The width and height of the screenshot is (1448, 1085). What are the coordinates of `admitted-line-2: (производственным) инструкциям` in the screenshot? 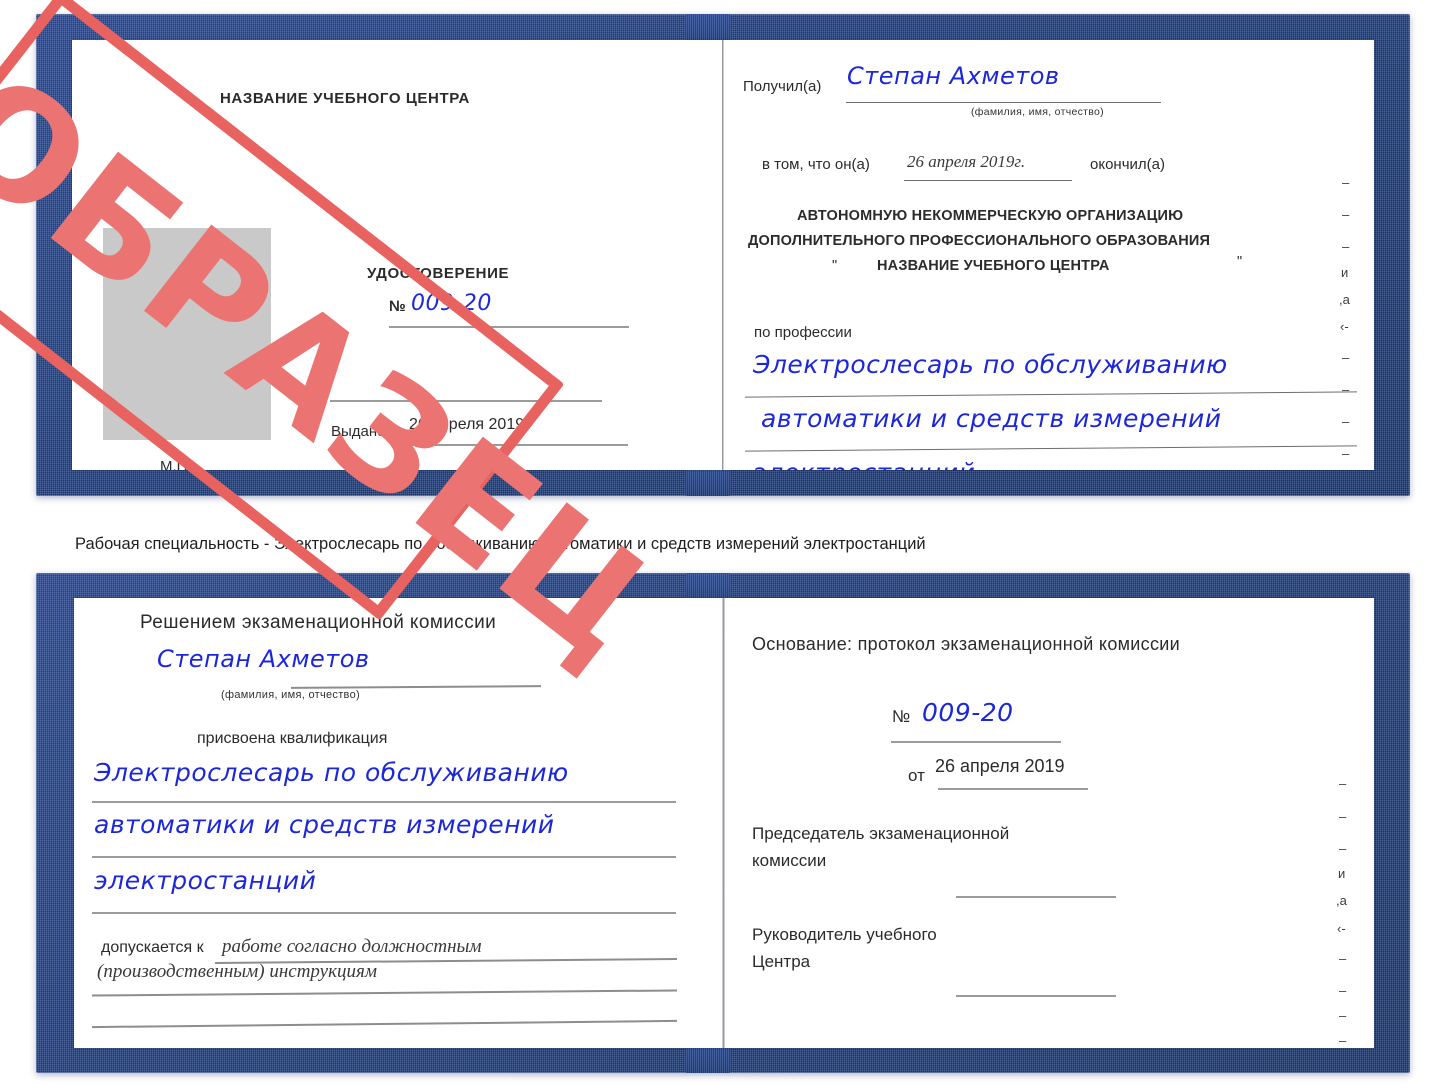 It's located at (237, 971).